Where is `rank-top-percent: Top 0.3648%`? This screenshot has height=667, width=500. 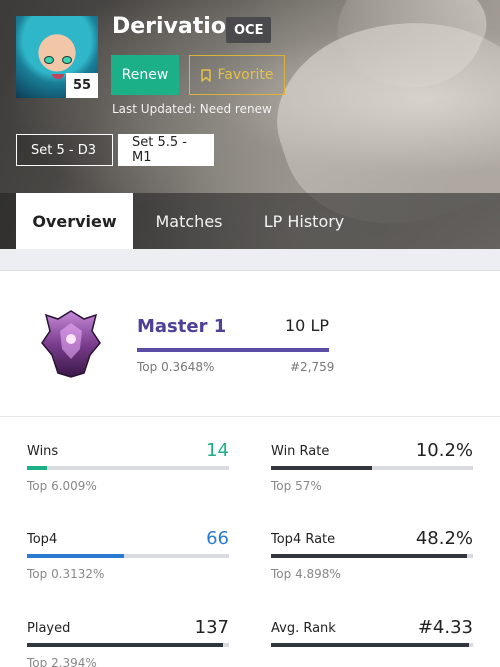 rank-top-percent: Top 0.3648% is located at coordinates (176, 367).